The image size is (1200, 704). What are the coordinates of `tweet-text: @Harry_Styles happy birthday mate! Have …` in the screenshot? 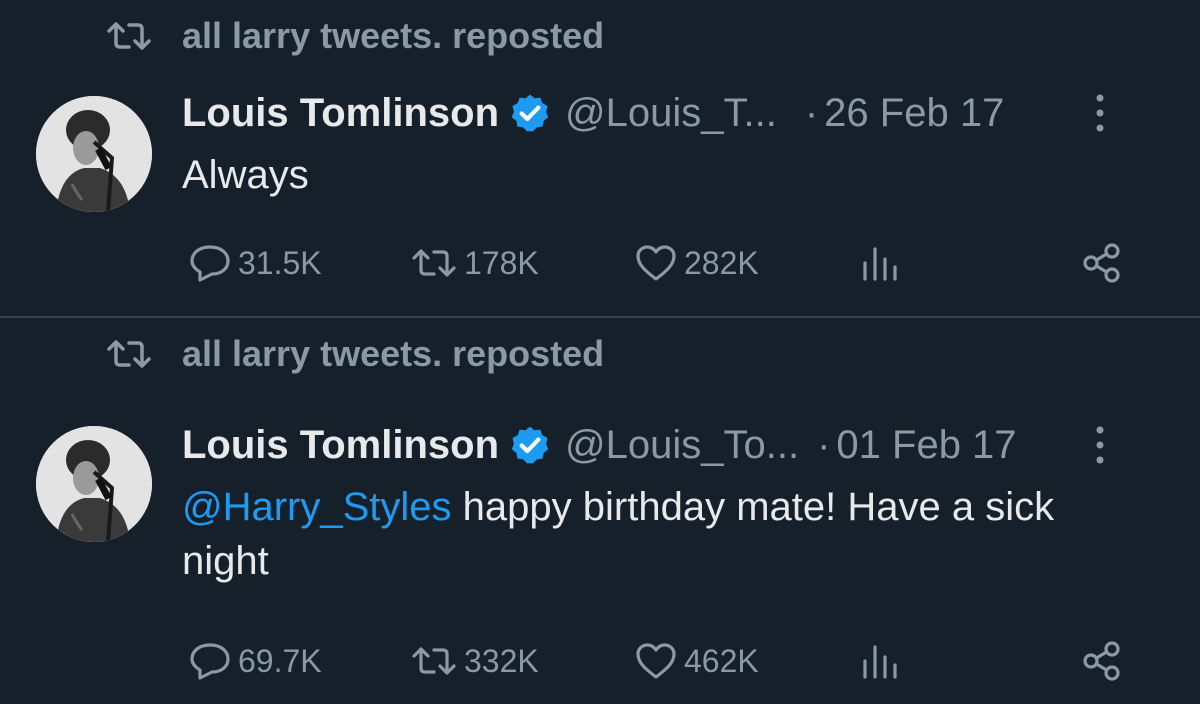 It's located at (662, 534).